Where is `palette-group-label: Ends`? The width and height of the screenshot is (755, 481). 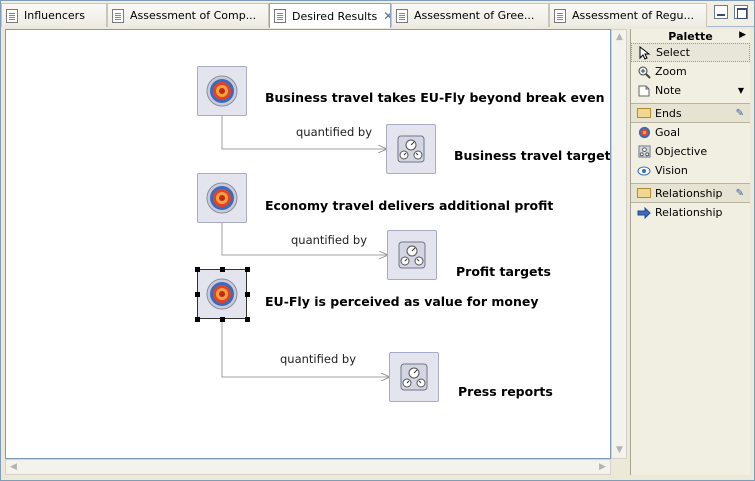
palette-group-label: Ends is located at coordinates (668, 113).